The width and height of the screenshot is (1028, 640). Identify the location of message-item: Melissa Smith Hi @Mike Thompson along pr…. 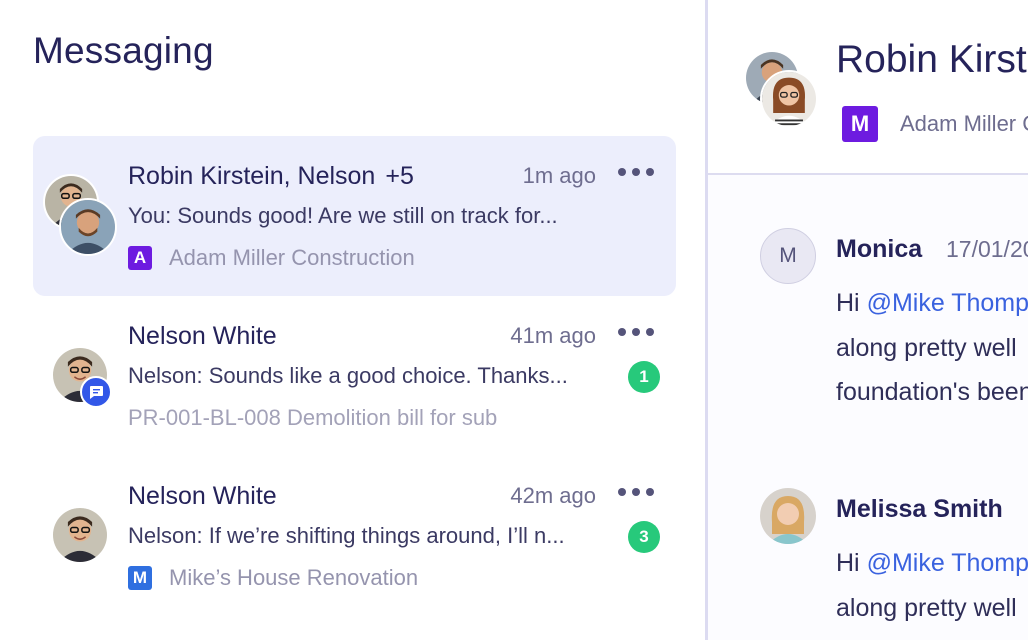
(868, 564).